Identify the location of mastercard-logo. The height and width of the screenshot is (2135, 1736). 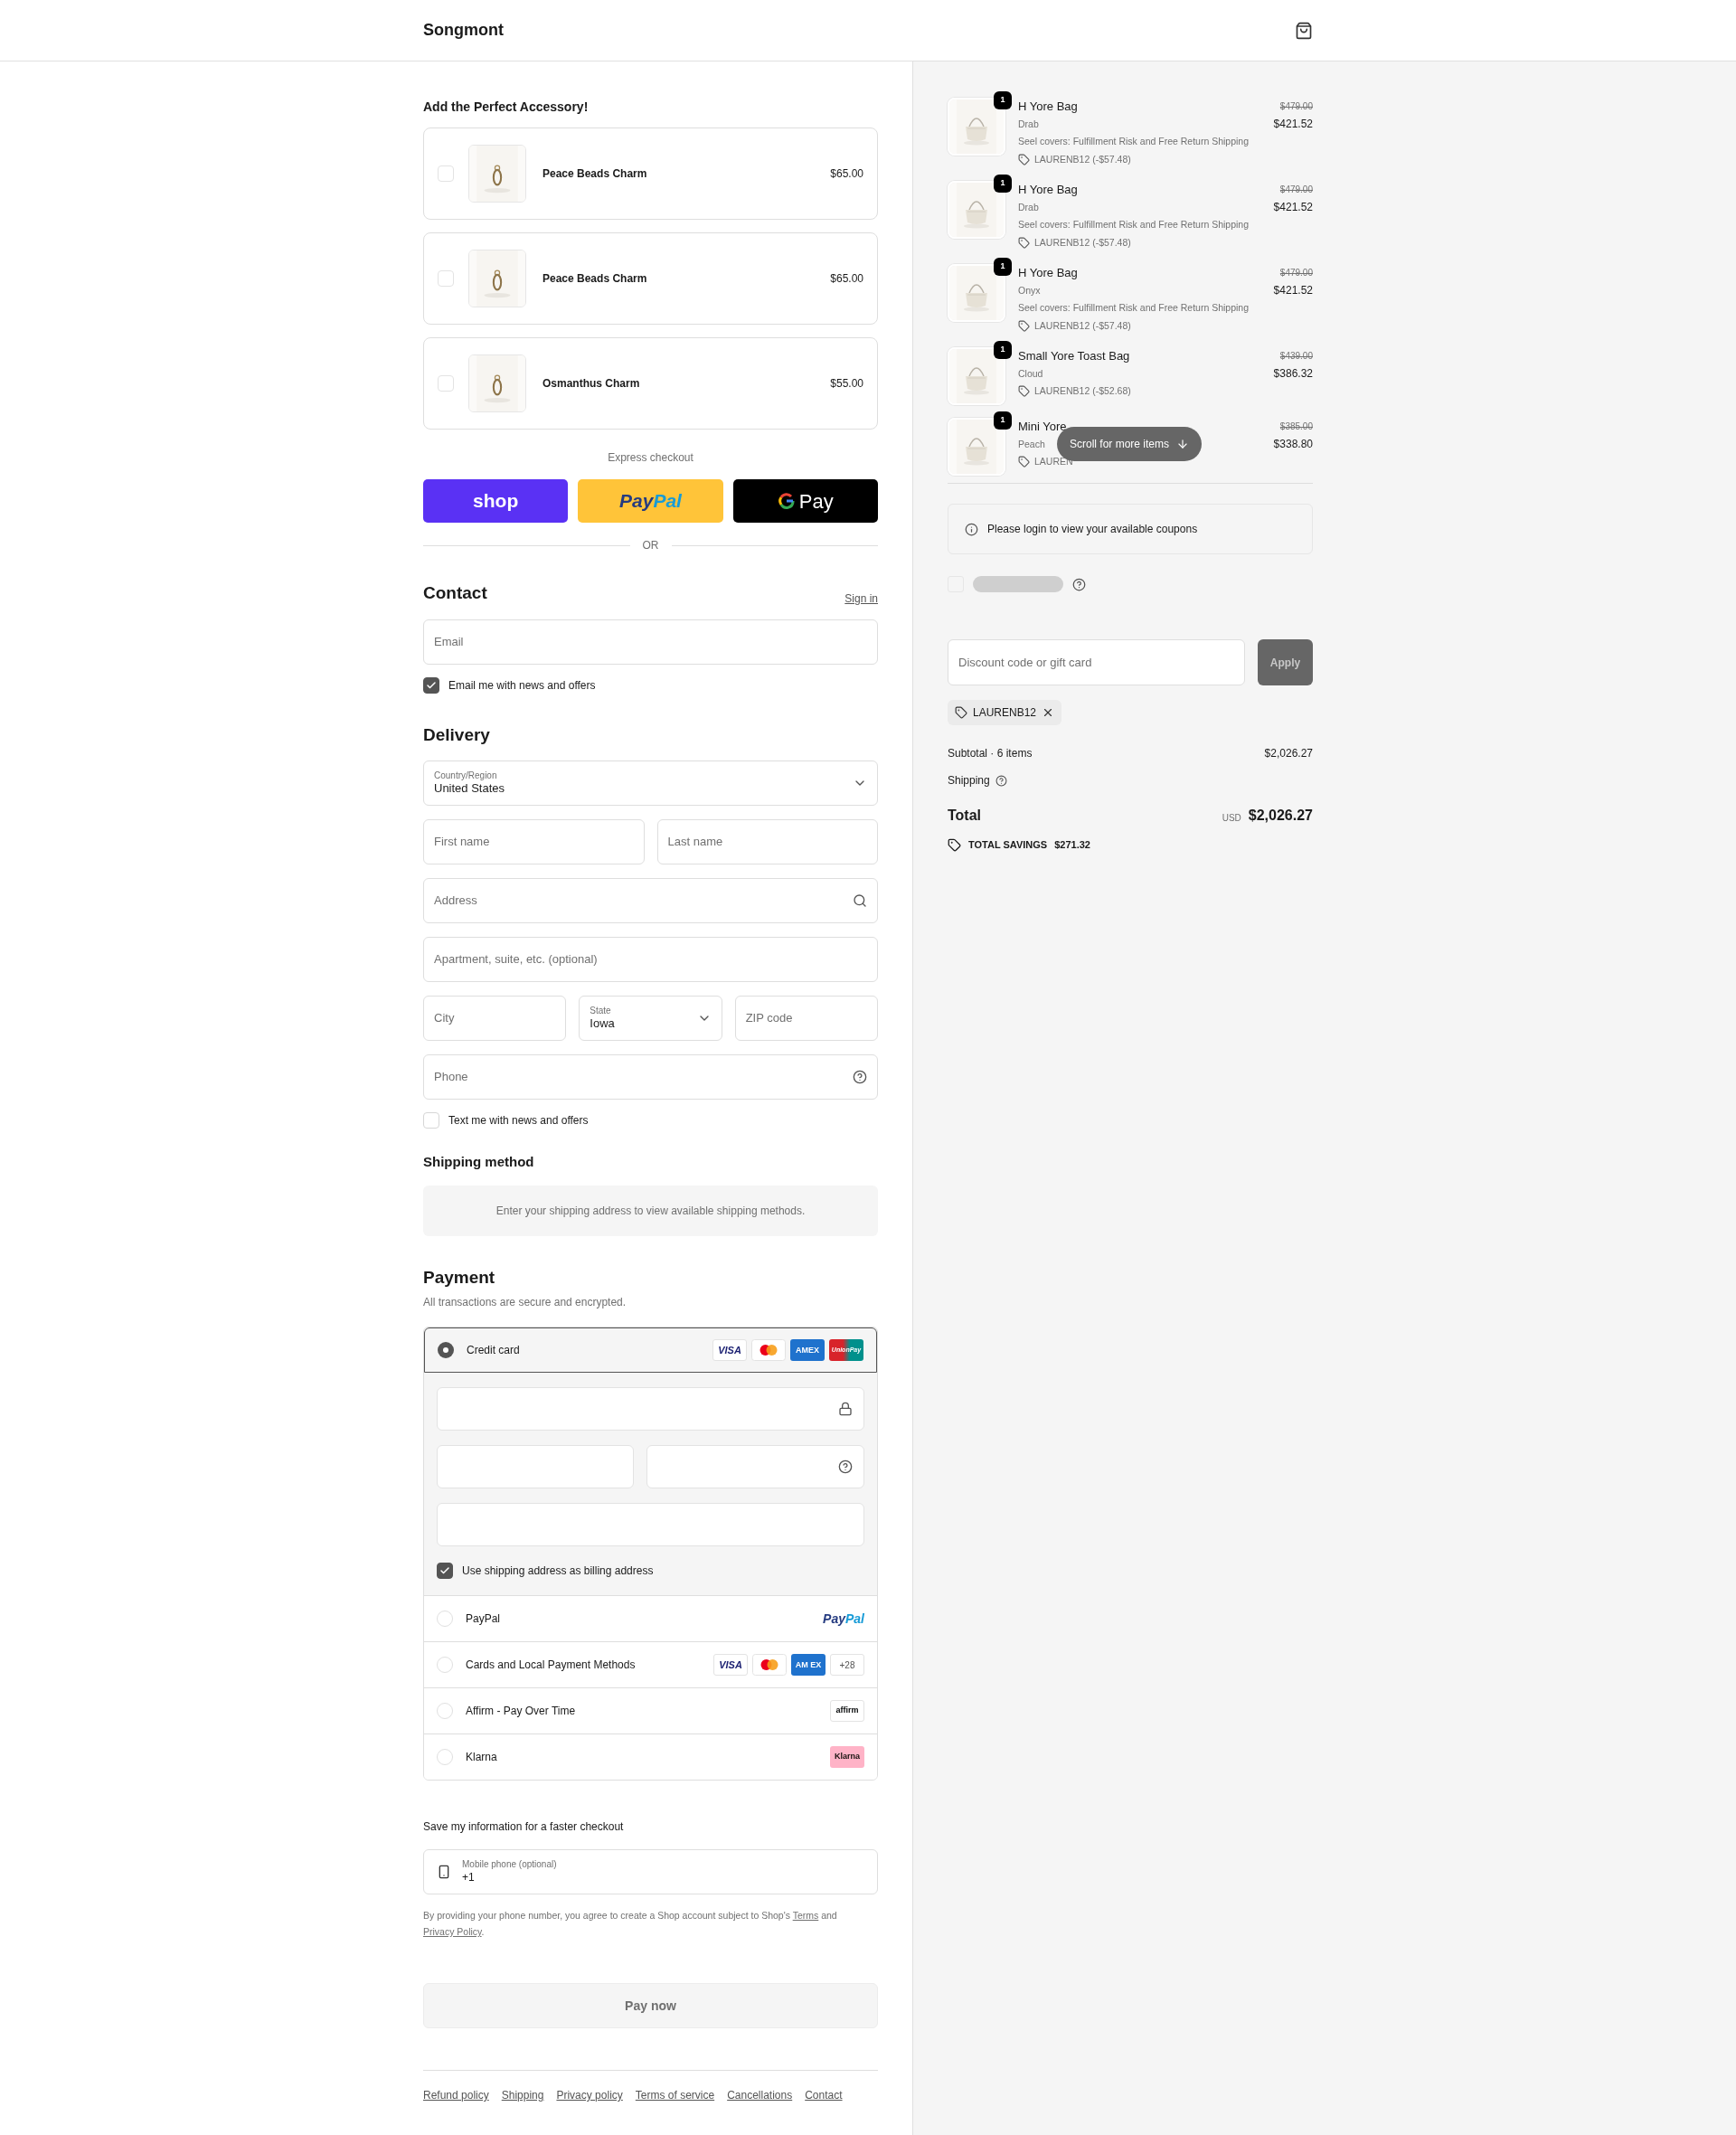
(769, 1665).